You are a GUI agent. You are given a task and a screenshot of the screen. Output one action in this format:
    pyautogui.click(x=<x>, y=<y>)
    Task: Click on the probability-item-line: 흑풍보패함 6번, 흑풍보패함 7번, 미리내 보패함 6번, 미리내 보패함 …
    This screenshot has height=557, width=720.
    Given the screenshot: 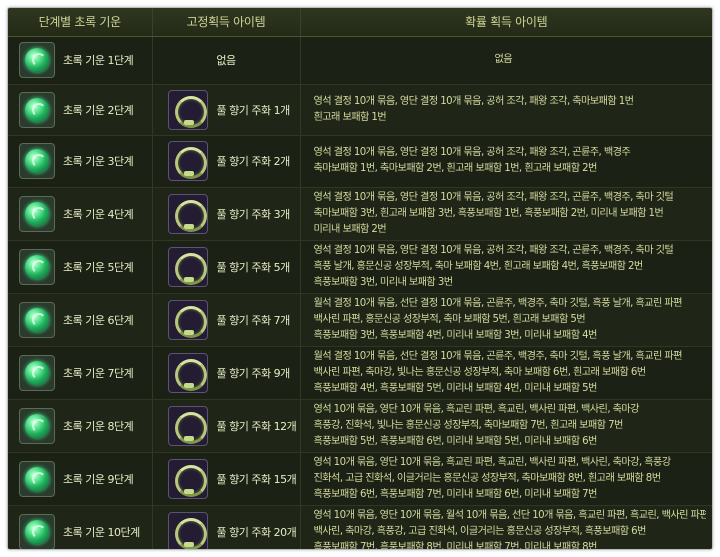 What is the action you would take?
    pyautogui.click(x=455, y=494)
    